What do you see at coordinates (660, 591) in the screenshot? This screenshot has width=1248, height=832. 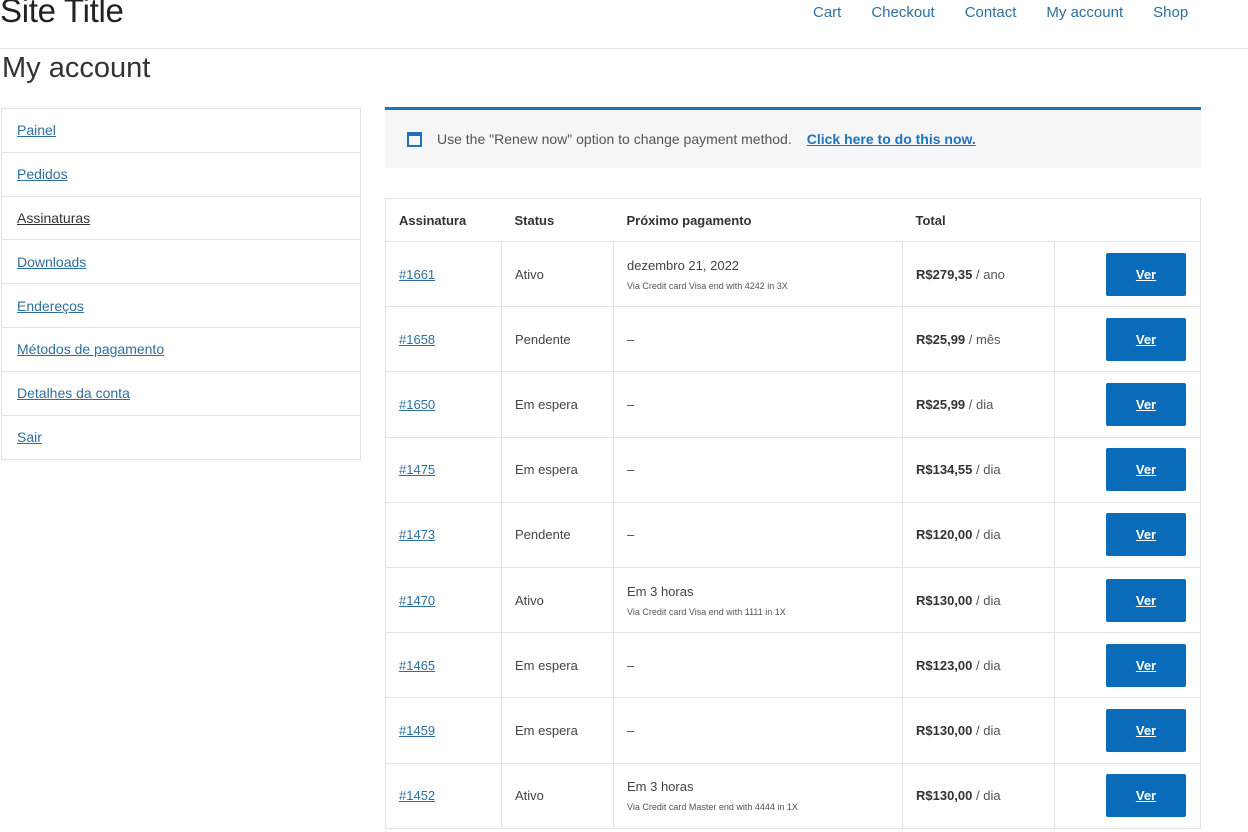 I see `next-payment-date: Em 3 horas` at bounding box center [660, 591].